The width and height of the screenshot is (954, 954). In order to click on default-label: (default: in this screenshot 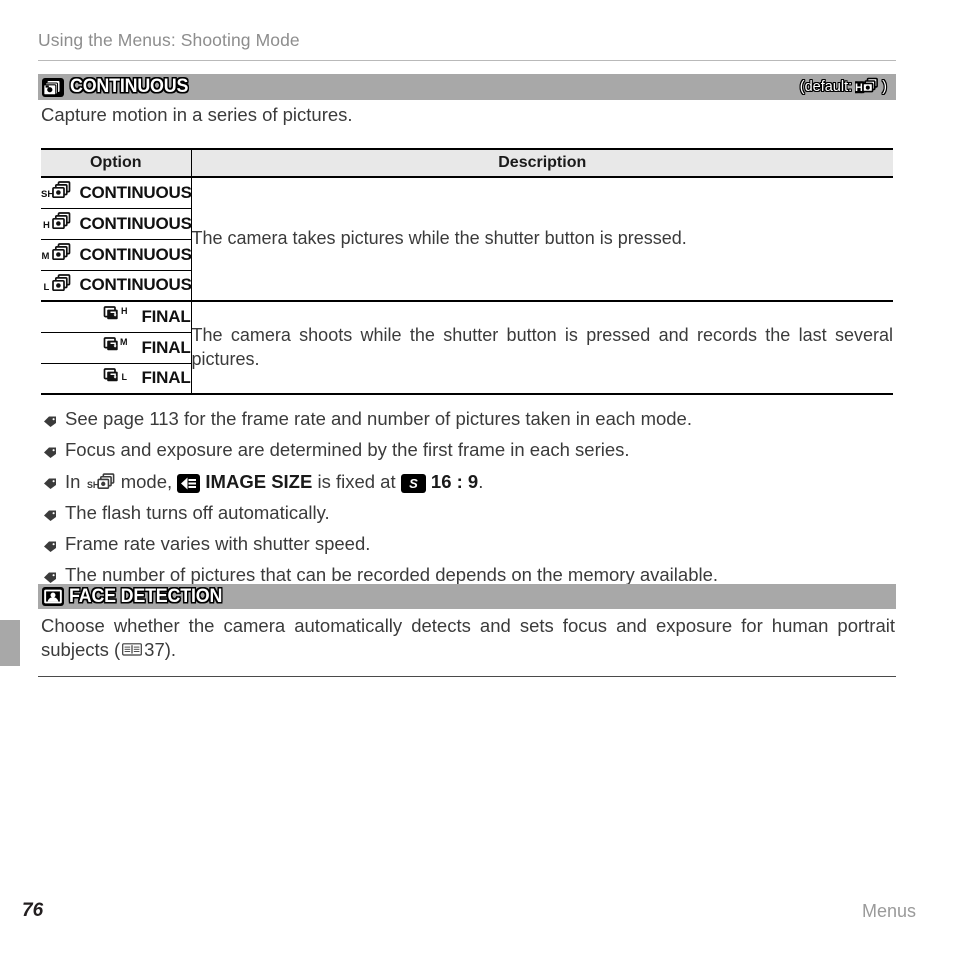, I will do `click(826, 87)`.